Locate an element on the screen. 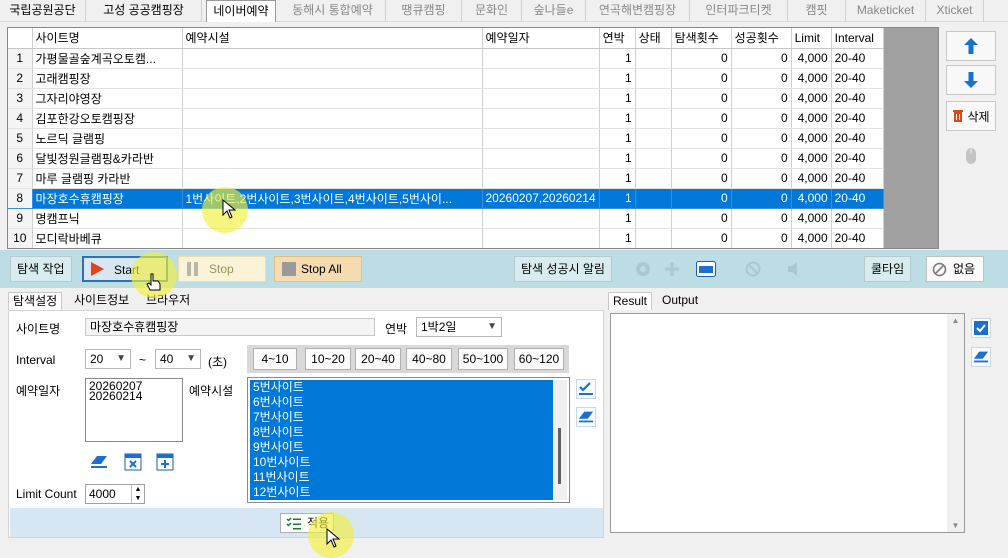  row-number: 7 is located at coordinates (20, 178).